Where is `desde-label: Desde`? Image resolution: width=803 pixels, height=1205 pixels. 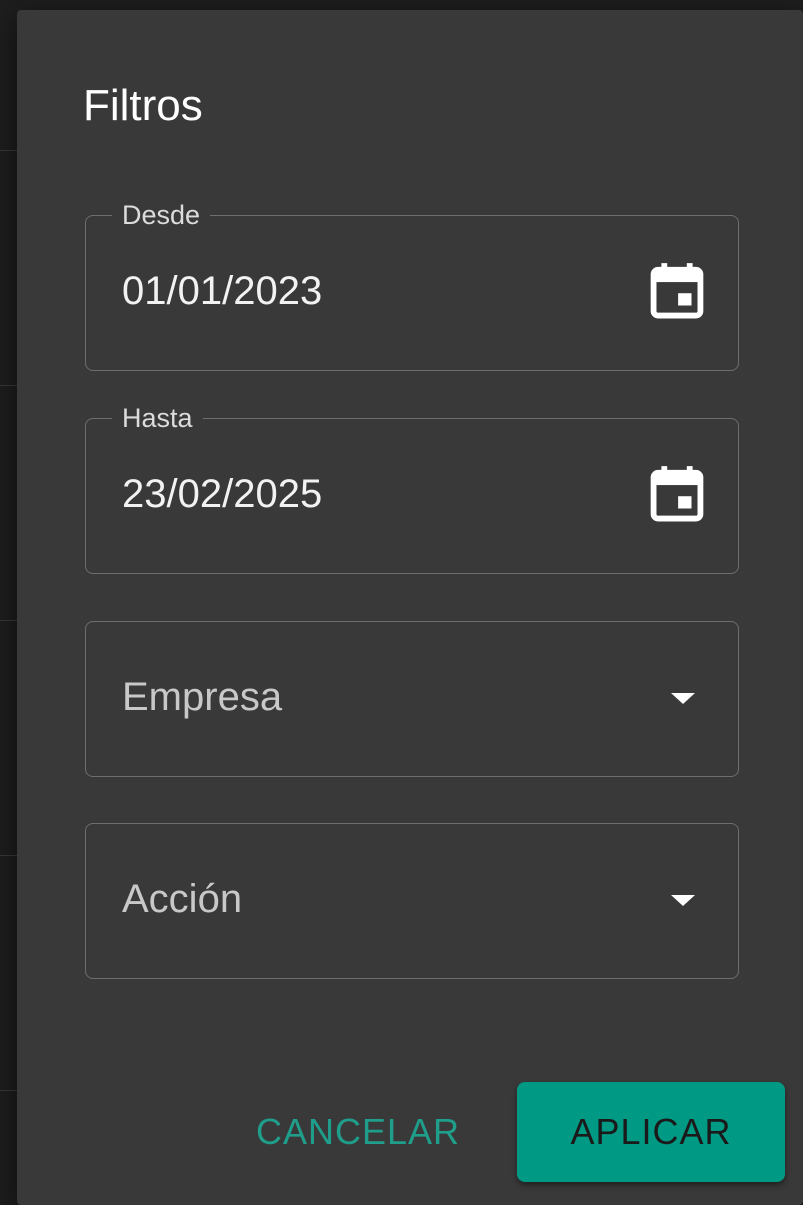
desde-label: Desde is located at coordinates (161, 215).